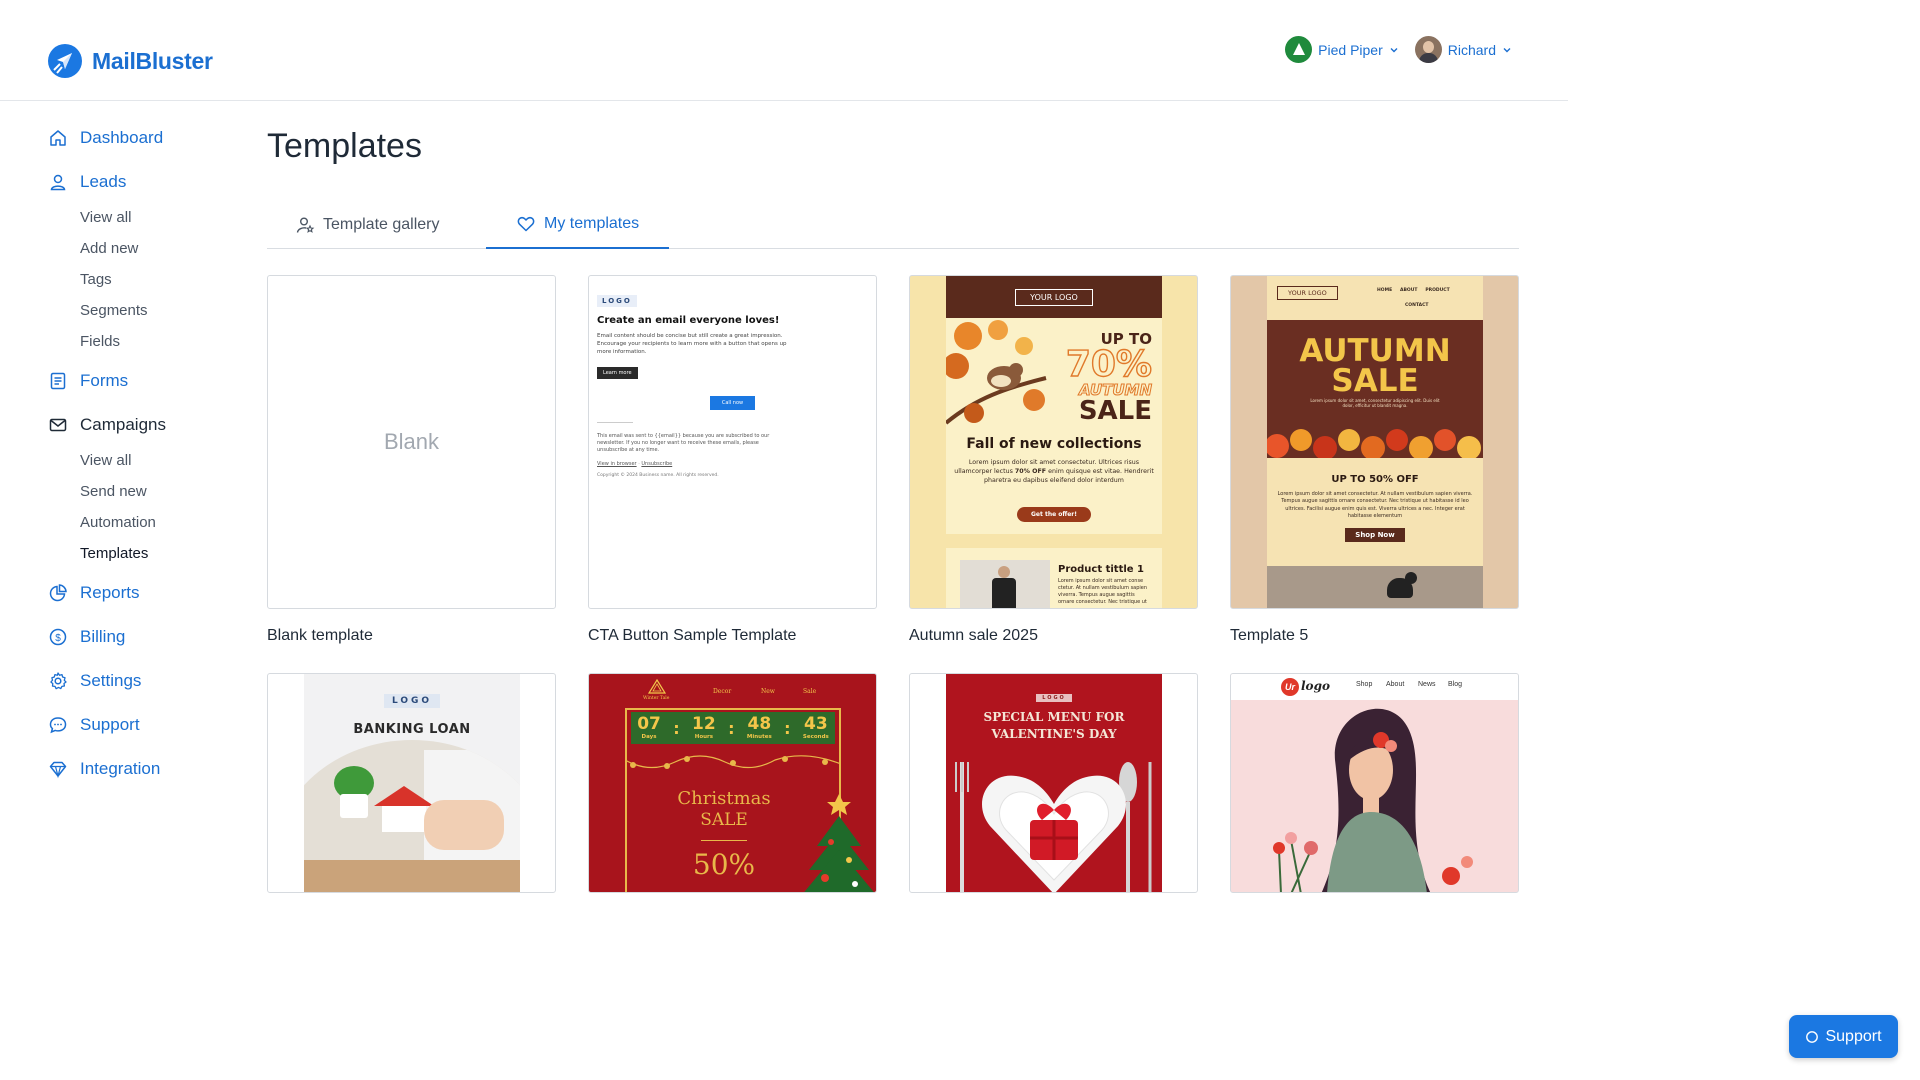 This screenshot has width=1920, height=1080. I want to click on woman-with-flowers-illustration, so click(1373, 800).